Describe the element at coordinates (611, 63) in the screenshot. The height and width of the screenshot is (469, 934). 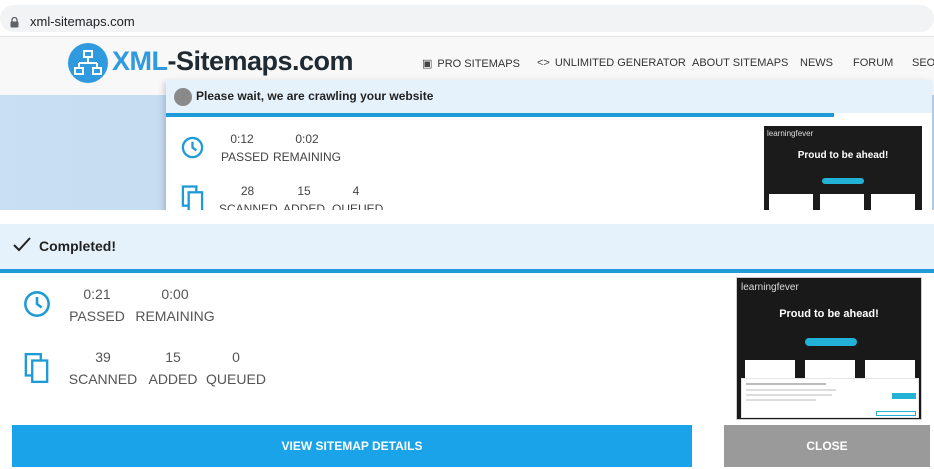
I see `nav-unlimited-generator: <> UNLIMITED GENERATOR` at that location.